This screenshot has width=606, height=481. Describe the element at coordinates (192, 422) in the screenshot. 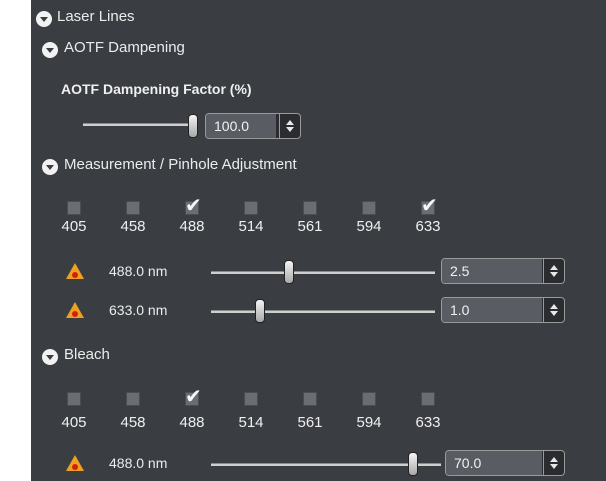

I see `bleach-wl-488: 488` at that location.